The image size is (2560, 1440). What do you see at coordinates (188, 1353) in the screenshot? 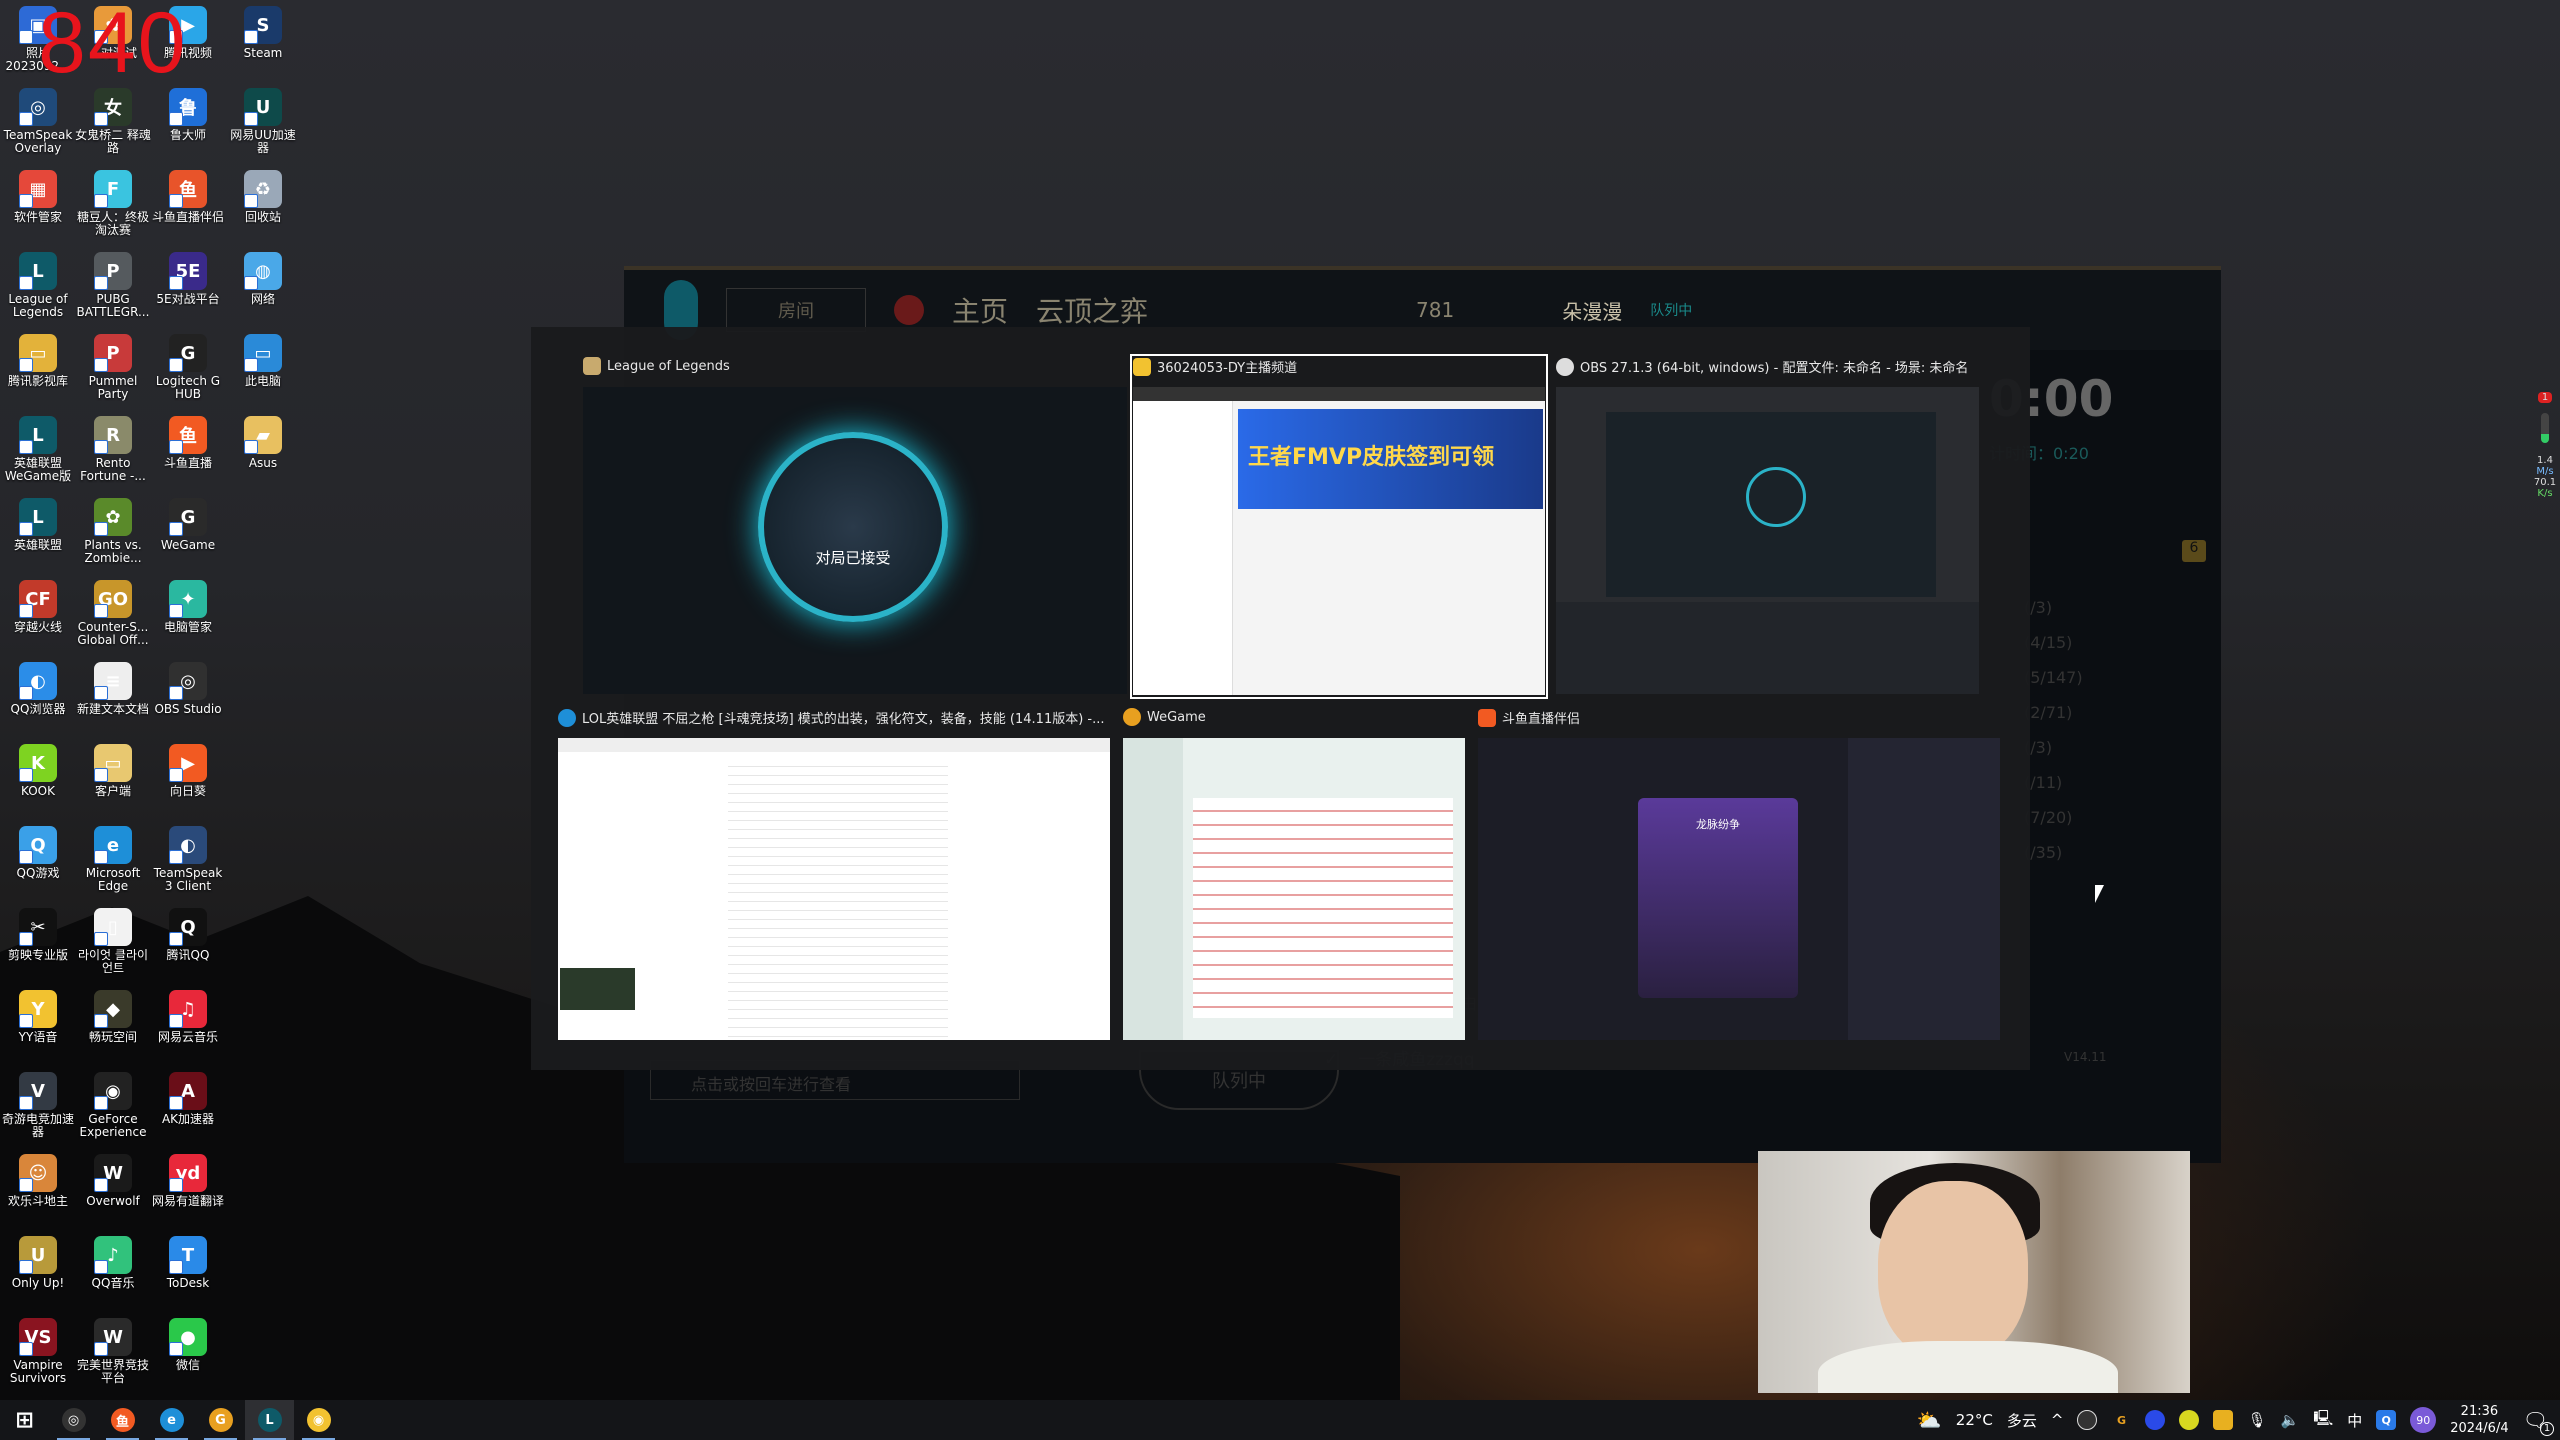
I see `desktop-icon: ● 微信` at bounding box center [188, 1353].